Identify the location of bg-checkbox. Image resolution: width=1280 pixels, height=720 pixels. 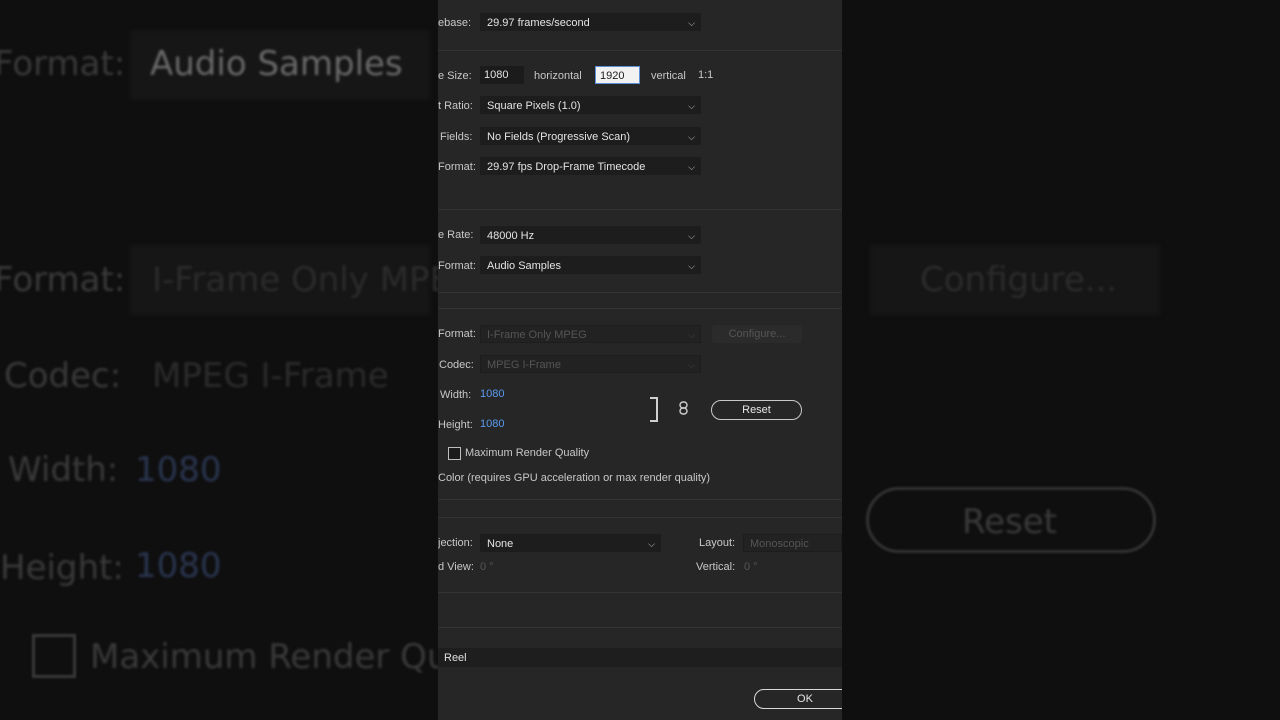
(54, 656).